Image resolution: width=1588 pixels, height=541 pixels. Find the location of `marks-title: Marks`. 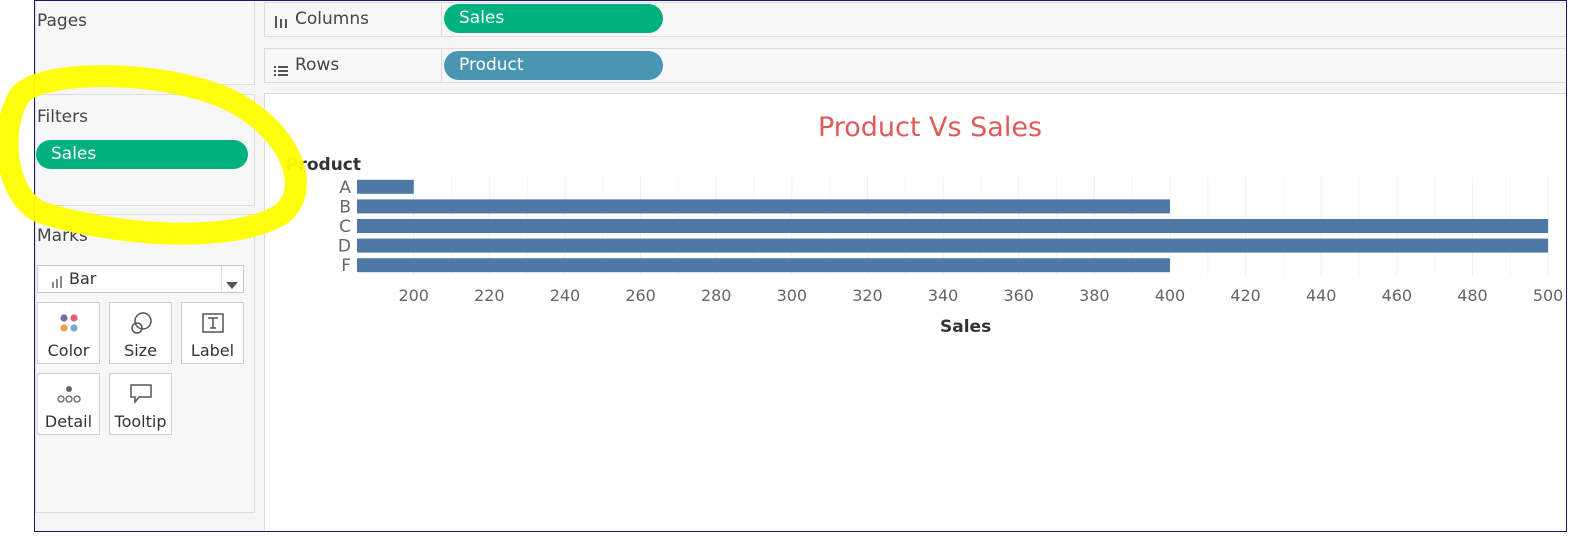

marks-title: Marks is located at coordinates (62, 236).